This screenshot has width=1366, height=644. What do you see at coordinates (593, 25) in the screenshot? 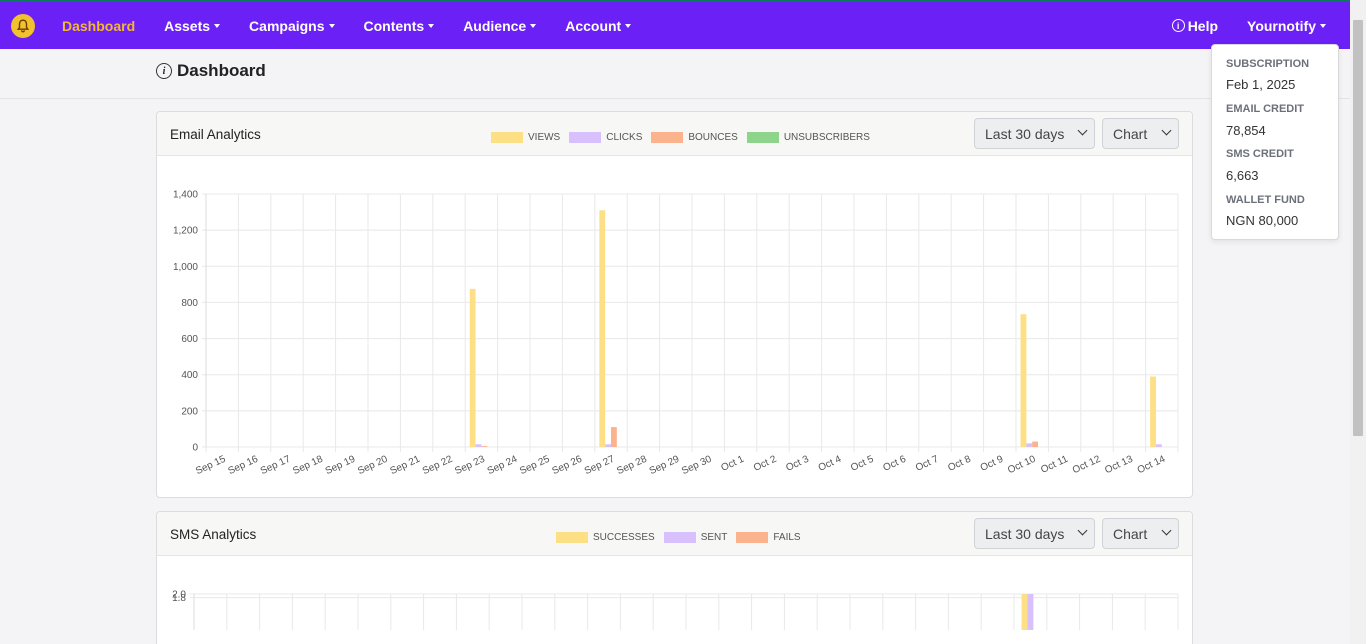
I see `nav-item-label: Account` at bounding box center [593, 25].